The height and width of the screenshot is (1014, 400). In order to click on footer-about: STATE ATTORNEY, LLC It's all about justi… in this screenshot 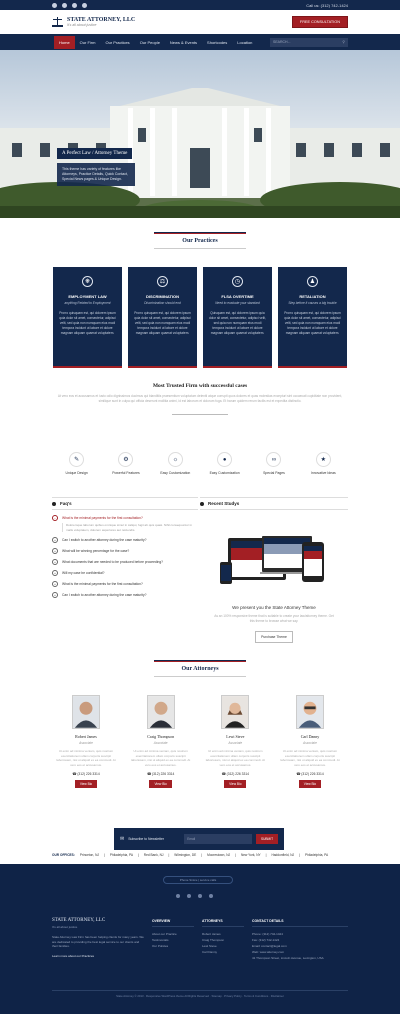, I will do `click(98, 938)`.